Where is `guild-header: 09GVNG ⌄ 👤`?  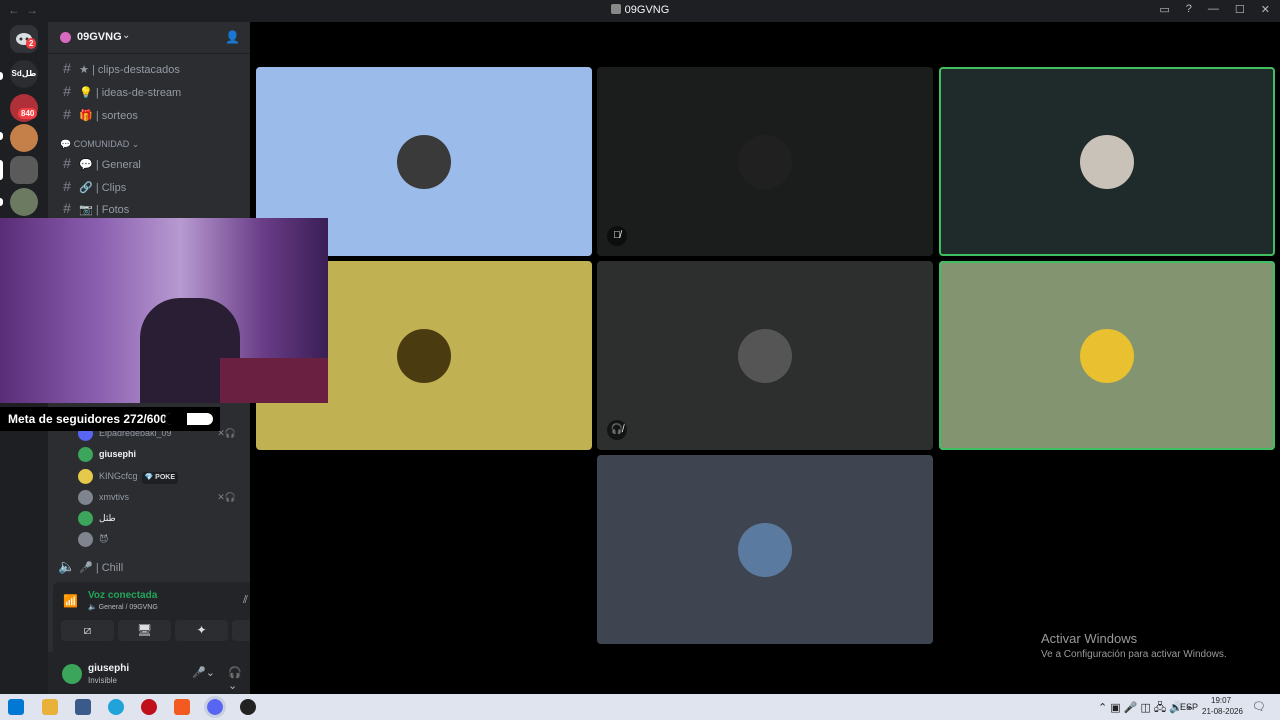 guild-header: 09GVNG ⌄ 👤 is located at coordinates (149, 38).